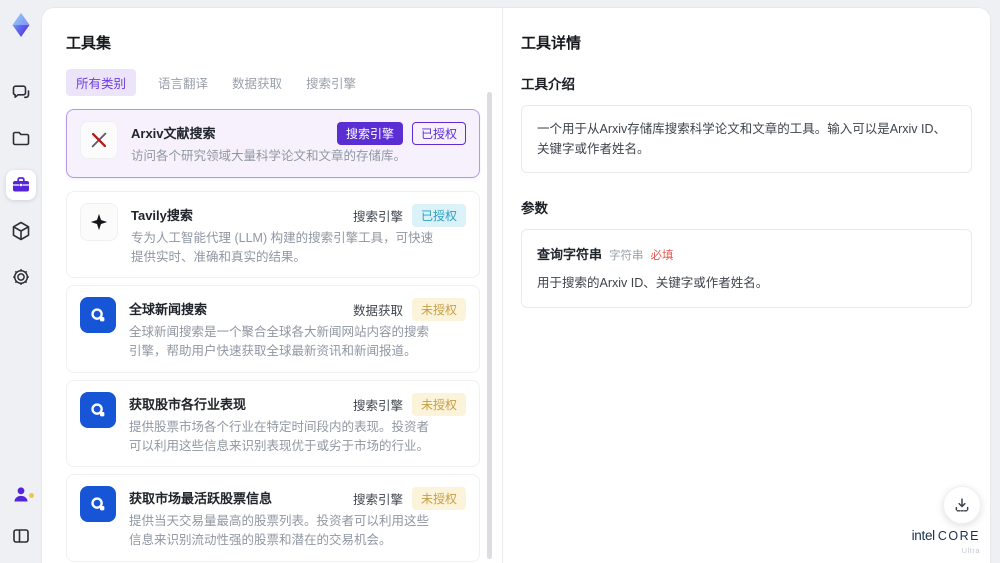 The height and width of the screenshot is (563, 1000). Describe the element at coordinates (548, 84) in the screenshot. I see `intro-heading: 工具介绍` at that location.